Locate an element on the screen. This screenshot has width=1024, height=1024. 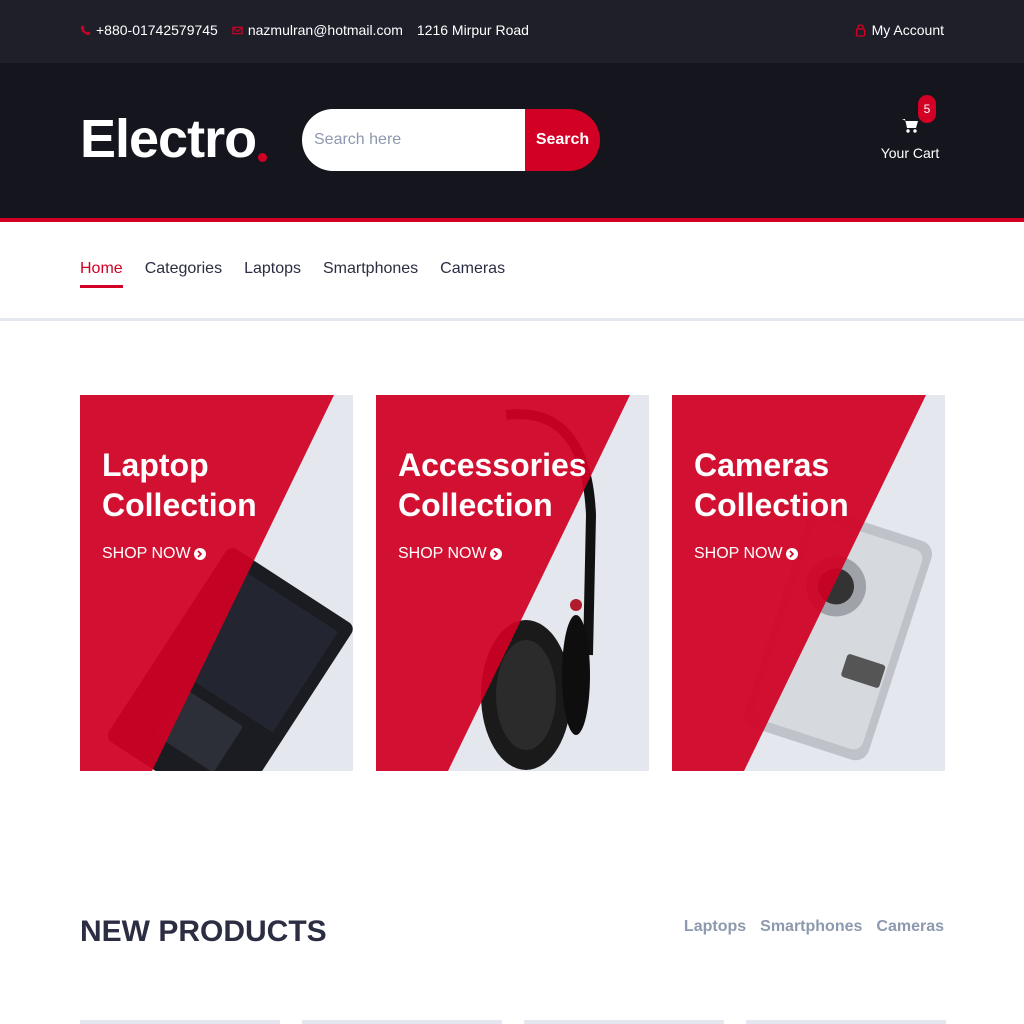
email-text: nazmulran@hotmail.com is located at coordinates (325, 30).